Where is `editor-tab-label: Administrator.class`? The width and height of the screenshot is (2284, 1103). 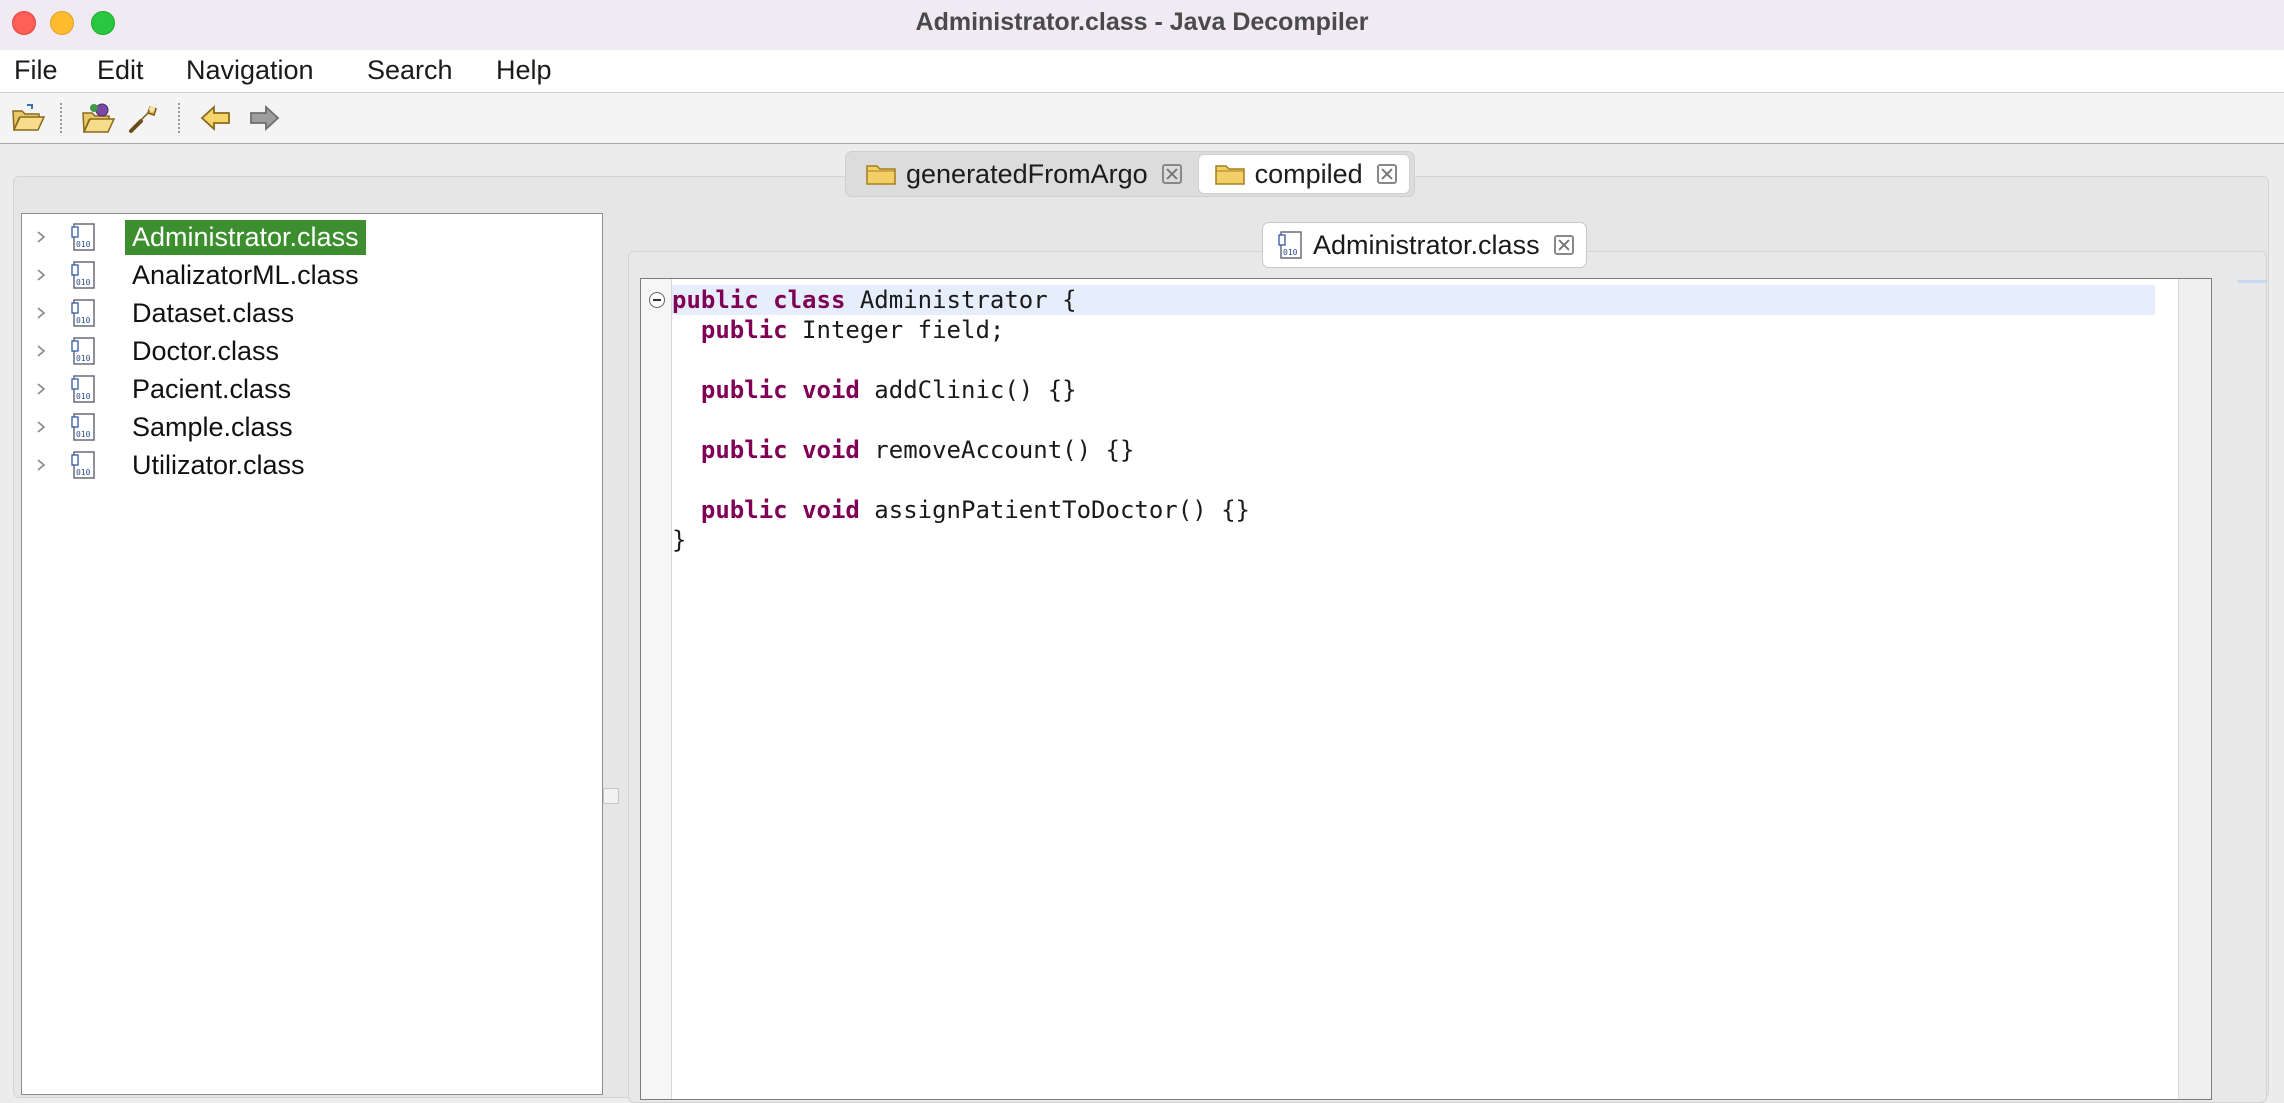
editor-tab-label: Administrator.class is located at coordinates (1426, 244).